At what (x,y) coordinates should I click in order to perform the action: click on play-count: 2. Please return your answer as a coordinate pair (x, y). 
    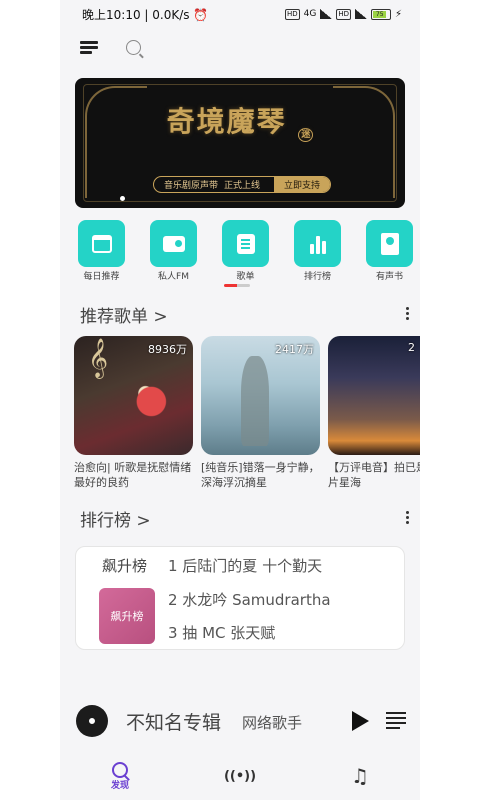
    Looking at the image, I should click on (411, 347).